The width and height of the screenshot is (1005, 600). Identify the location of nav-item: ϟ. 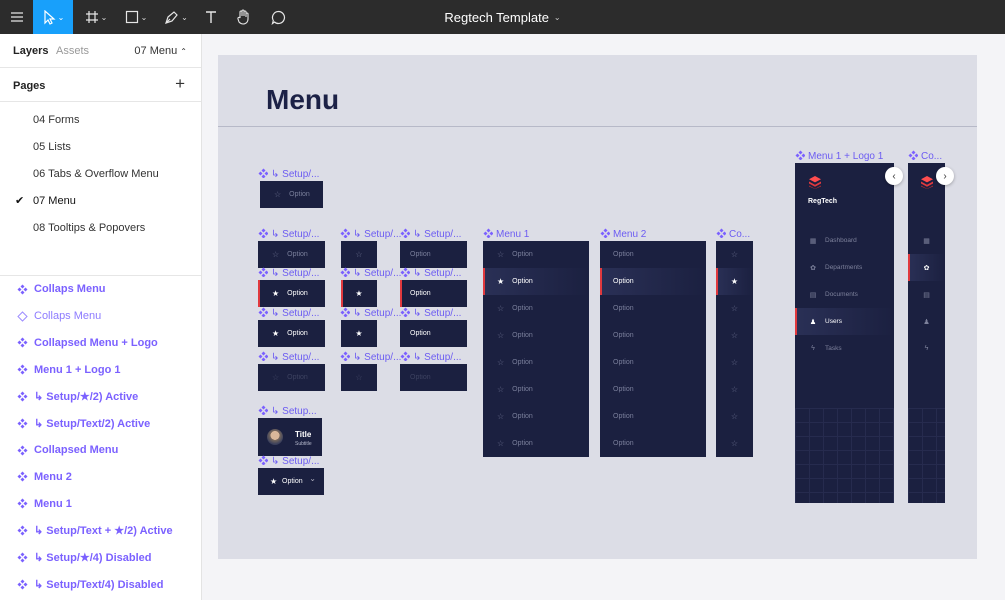
(926, 348).